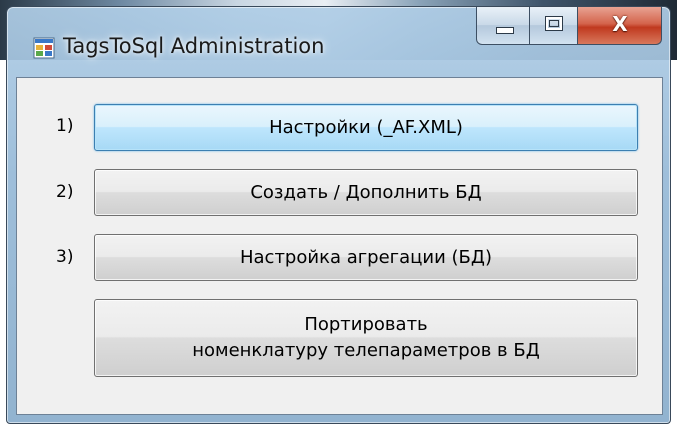 The height and width of the screenshot is (426, 677). I want to click on step-3-label: 3), so click(65, 257).